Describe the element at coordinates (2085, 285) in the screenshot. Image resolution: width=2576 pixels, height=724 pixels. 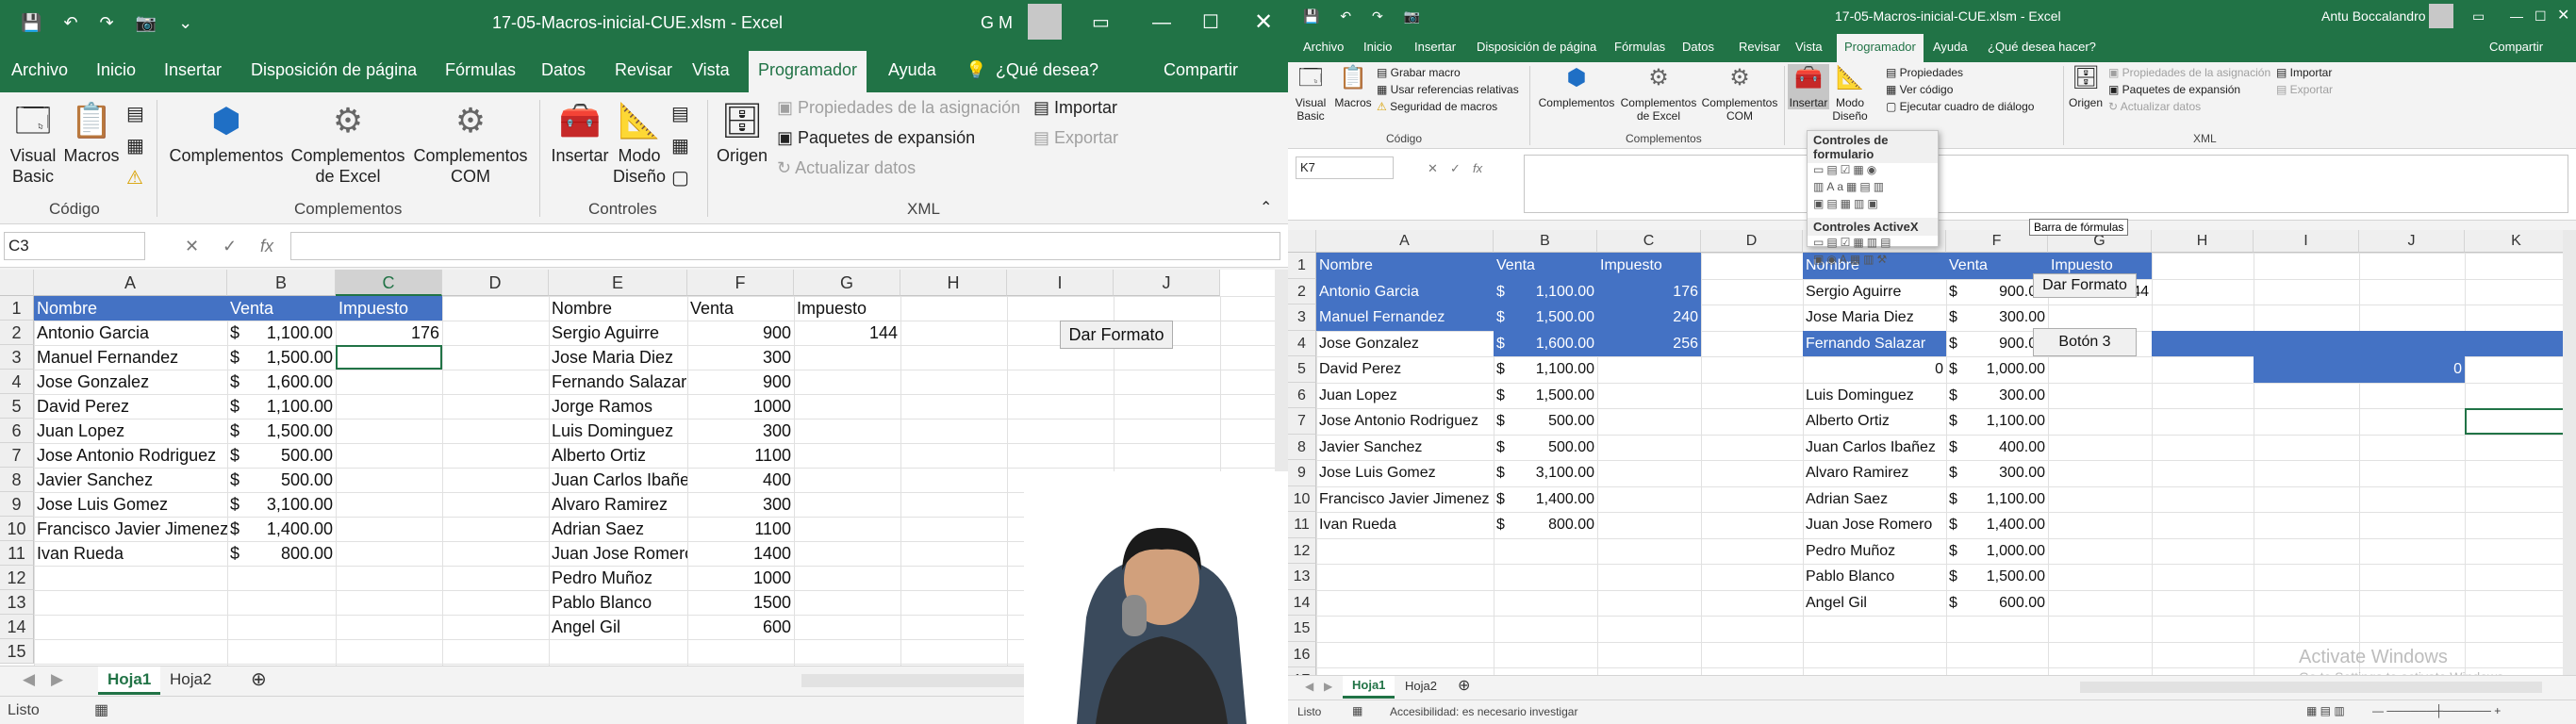
I see `dar-formato-button: Dar Formato` at that location.